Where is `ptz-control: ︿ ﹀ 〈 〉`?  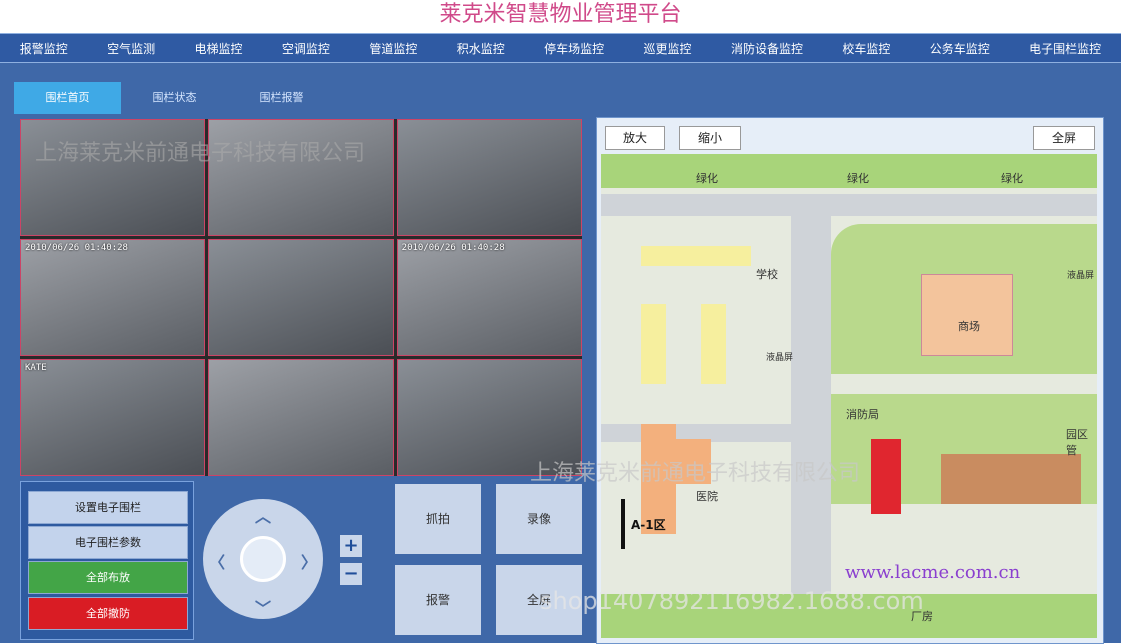
ptz-control: ︿ ﹀ 〈 〉 is located at coordinates (263, 559).